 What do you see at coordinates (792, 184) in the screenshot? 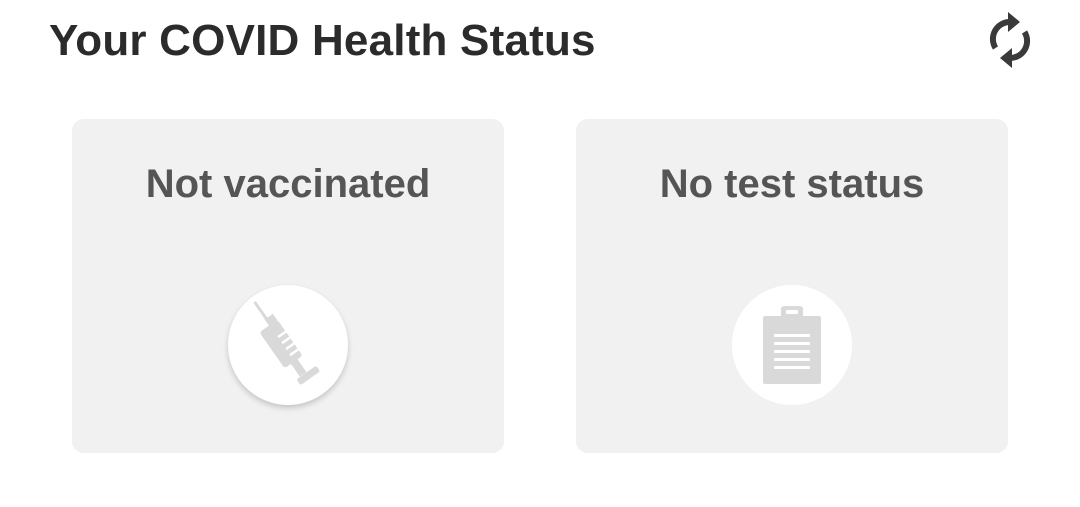
I see `test-status-title: No test status` at bounding box center [792, 184].